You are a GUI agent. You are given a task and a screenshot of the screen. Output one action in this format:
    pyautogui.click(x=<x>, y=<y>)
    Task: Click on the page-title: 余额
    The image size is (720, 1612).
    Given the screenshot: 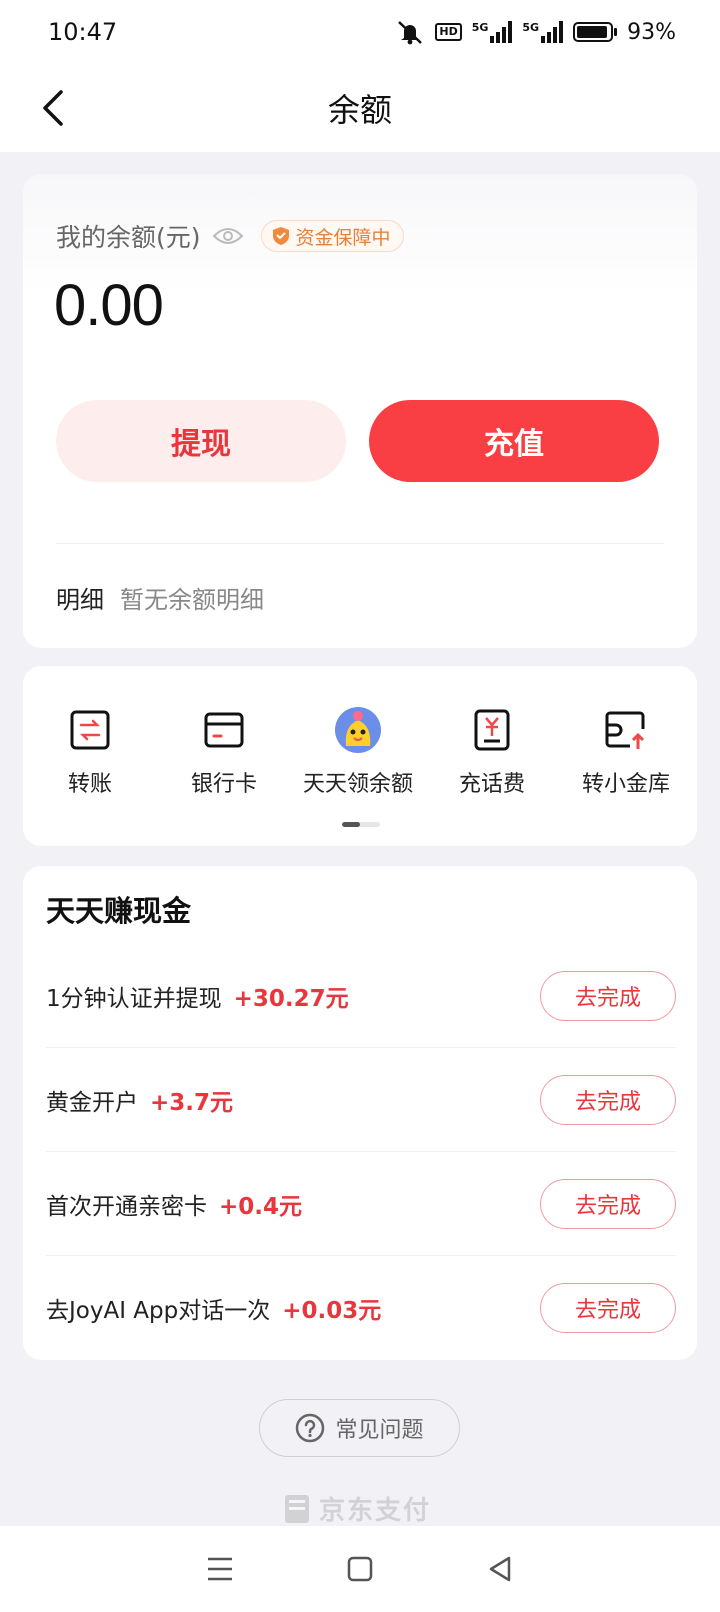 What is the action you would take?
    pyautogui.click(x=359, y=110)
    